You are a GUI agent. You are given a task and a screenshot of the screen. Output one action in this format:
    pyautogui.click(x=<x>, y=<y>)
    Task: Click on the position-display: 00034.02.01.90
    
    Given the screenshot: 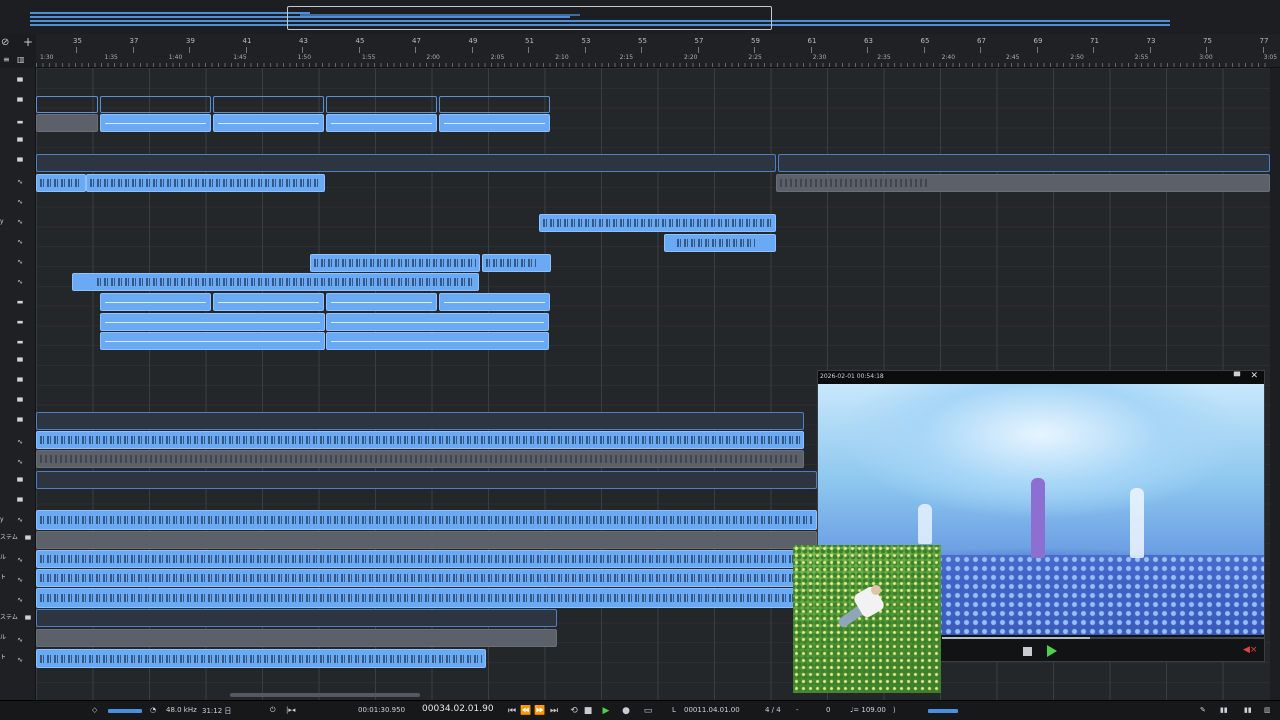 What is the action you would take?
    pyautogui.click(x=458, y=709)
    